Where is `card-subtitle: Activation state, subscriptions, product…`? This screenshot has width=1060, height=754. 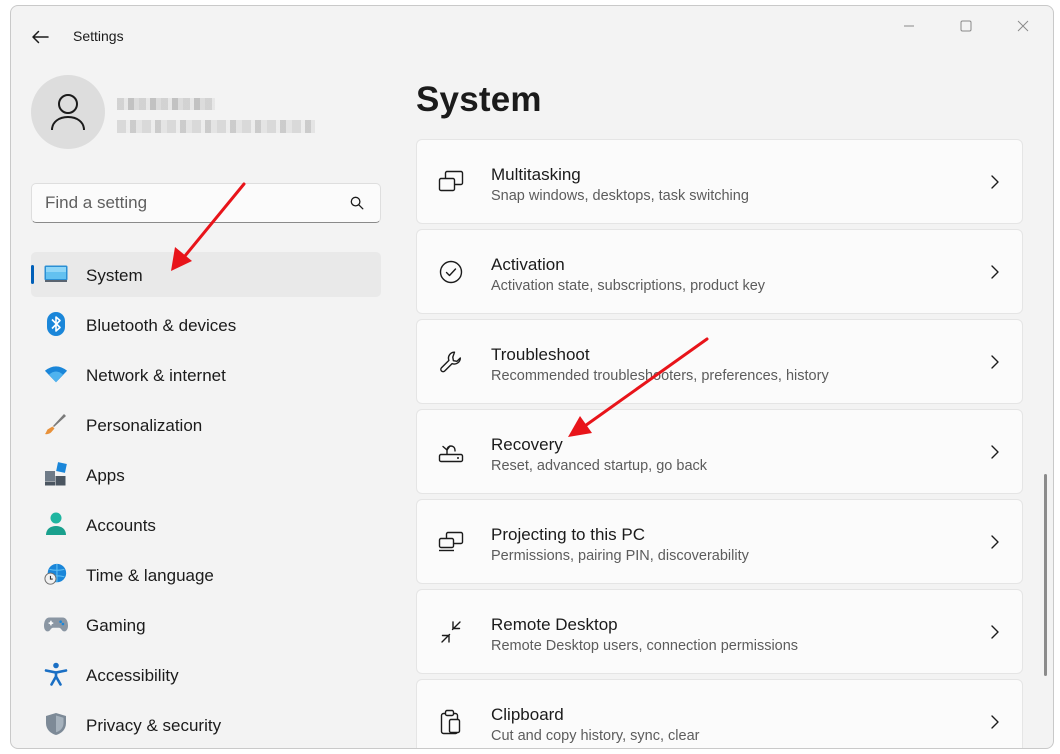
card-subtitle: Activation state, subscriptions, product… is located at coordinates (628, 286).